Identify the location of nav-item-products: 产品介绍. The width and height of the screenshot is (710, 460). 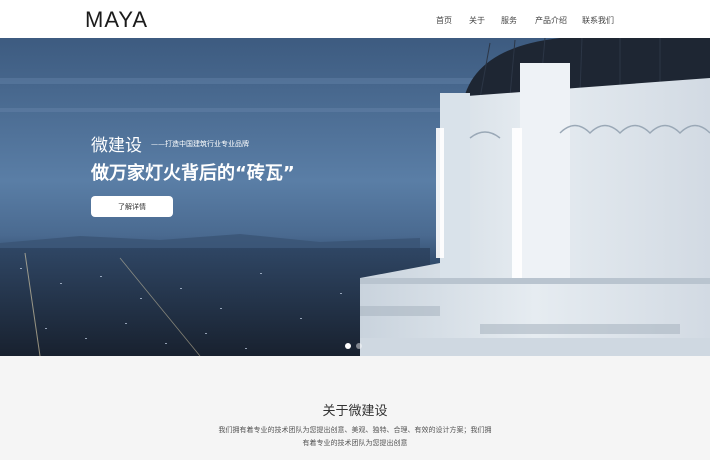
(551, 20).